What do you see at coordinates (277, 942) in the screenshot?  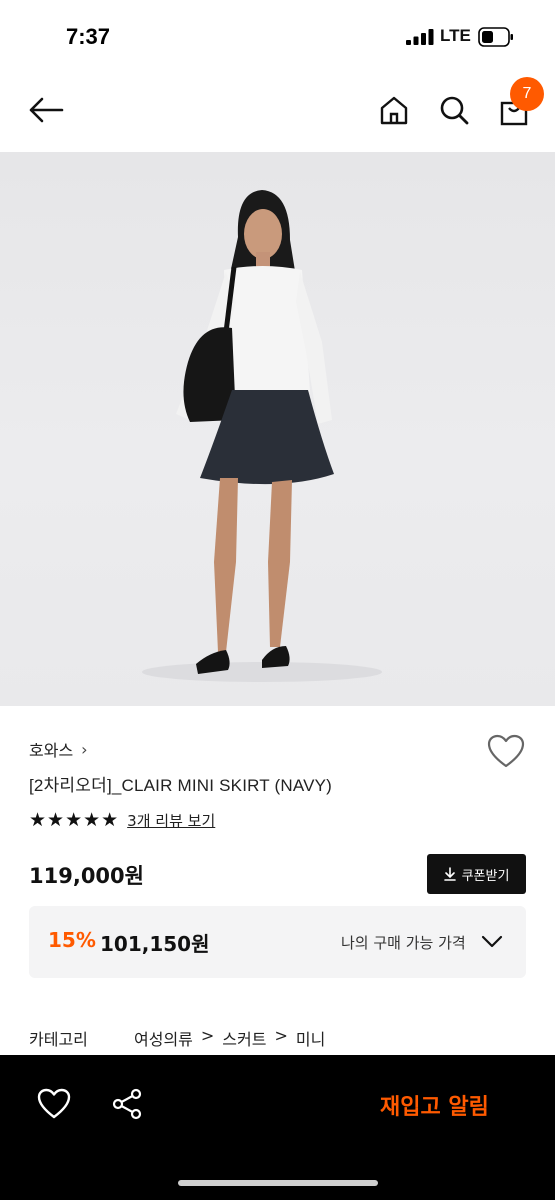 I see `discount-panel: 15% 101,150원 나의 구매 가능 가격` at bounding box center [277, 942].